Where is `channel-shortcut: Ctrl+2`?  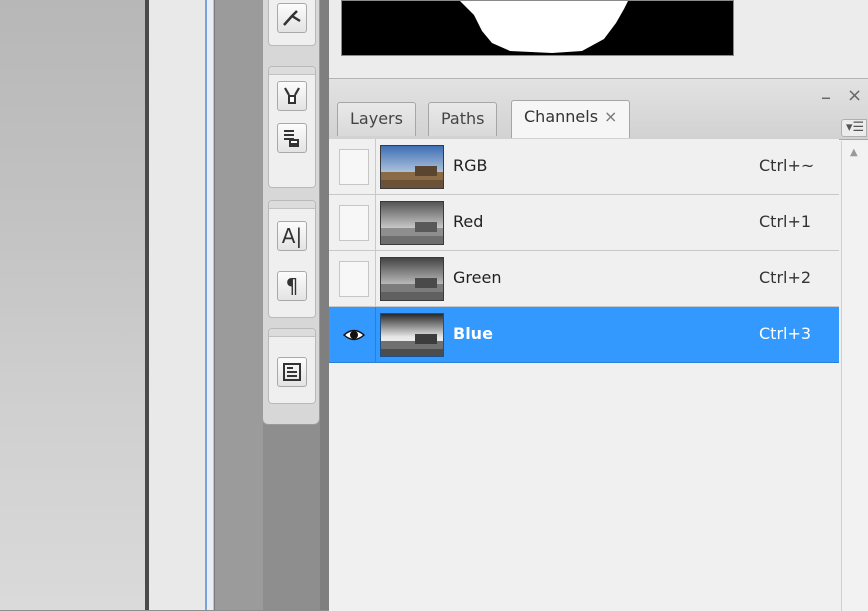 channel-shortcut: Ctrl+2 is located at coordinates (785, 277).